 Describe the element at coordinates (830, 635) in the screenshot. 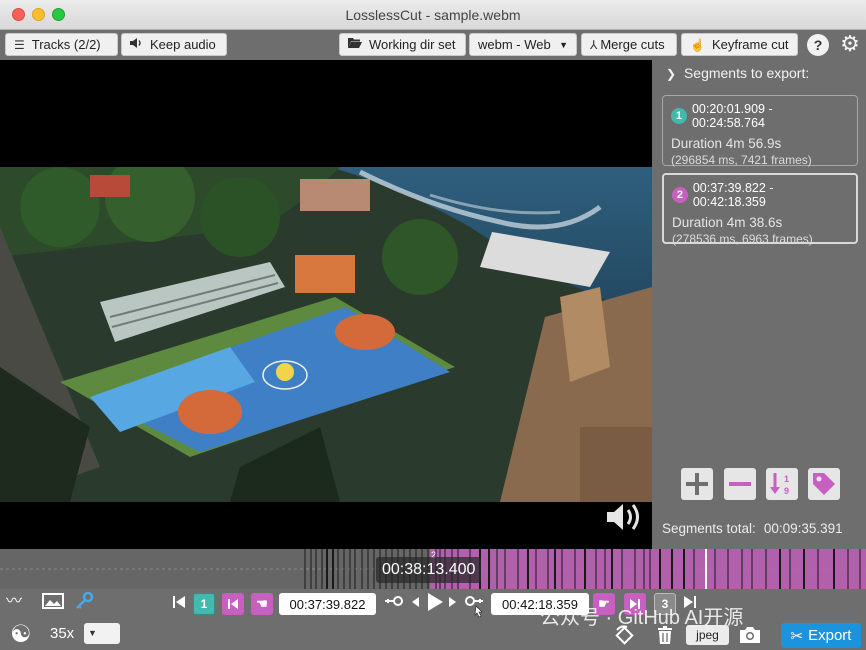

I see `export-label: Export` at that location.